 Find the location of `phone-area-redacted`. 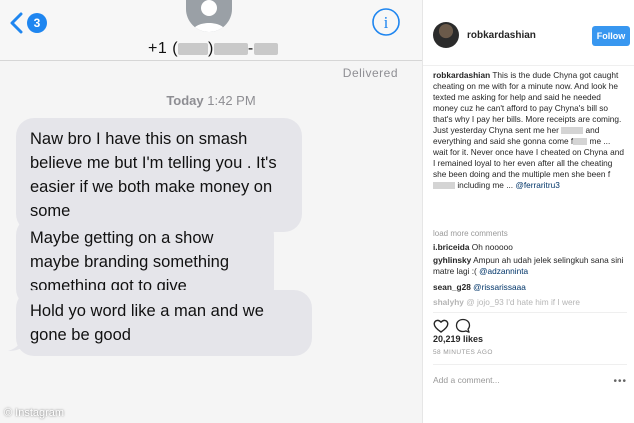

phone-area-redacted is located at coordinates (193, 48).